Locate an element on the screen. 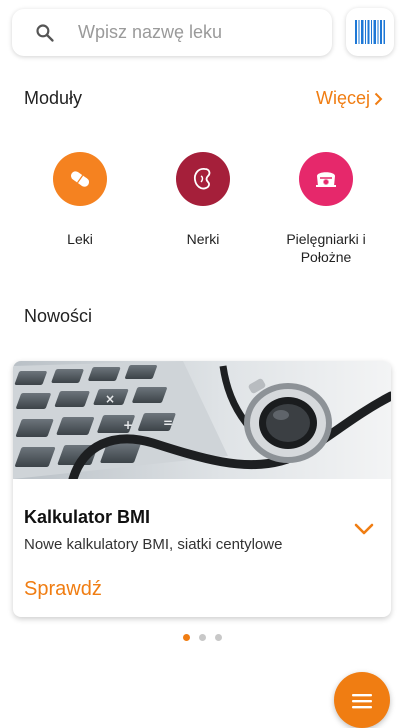 The height and width of the screenshot is (728, 400). module-leki-circle is located at coordinates (80, 179).